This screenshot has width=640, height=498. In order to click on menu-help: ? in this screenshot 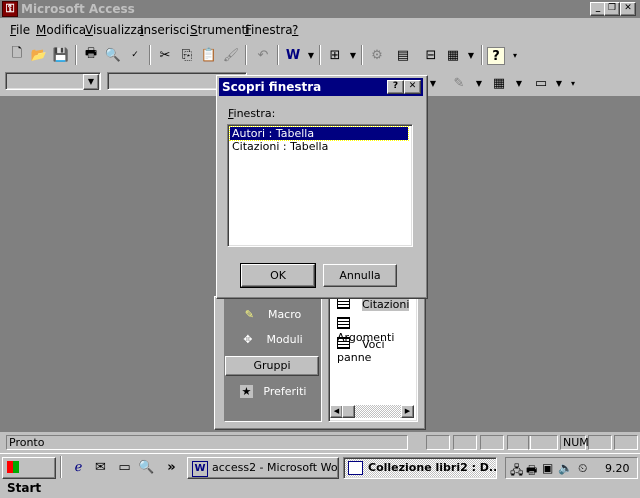, I will do `click(295, 30)`.